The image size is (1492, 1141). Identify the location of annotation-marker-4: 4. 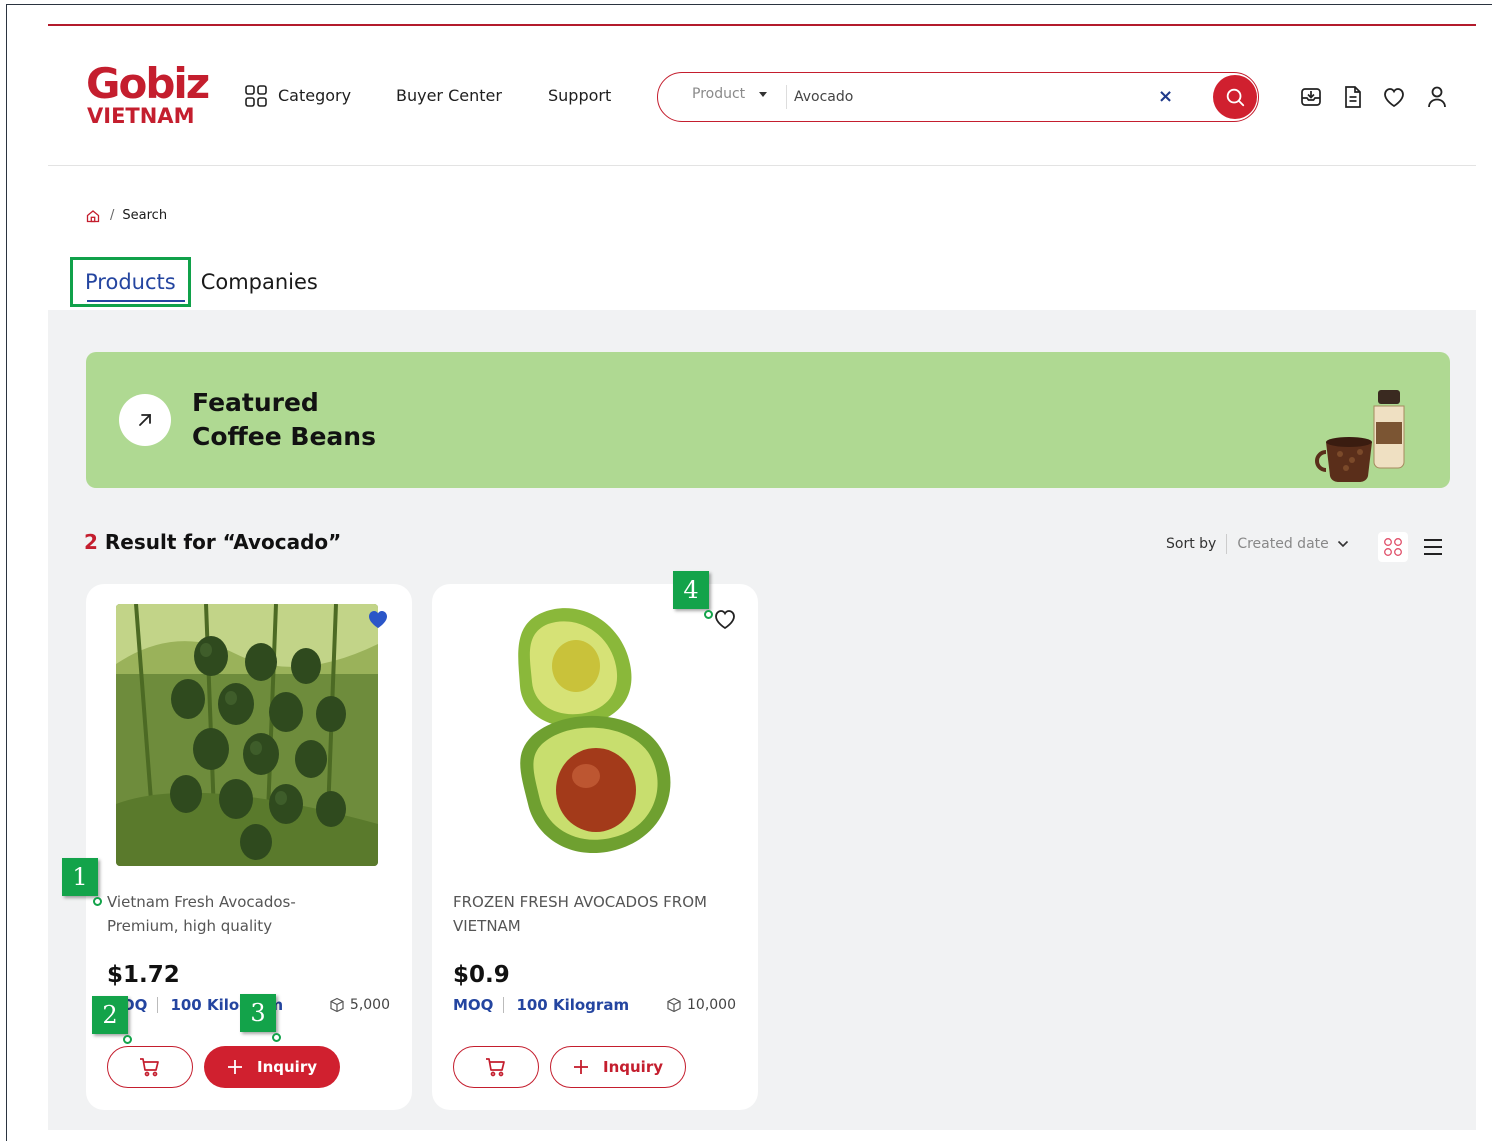
(691, 590).